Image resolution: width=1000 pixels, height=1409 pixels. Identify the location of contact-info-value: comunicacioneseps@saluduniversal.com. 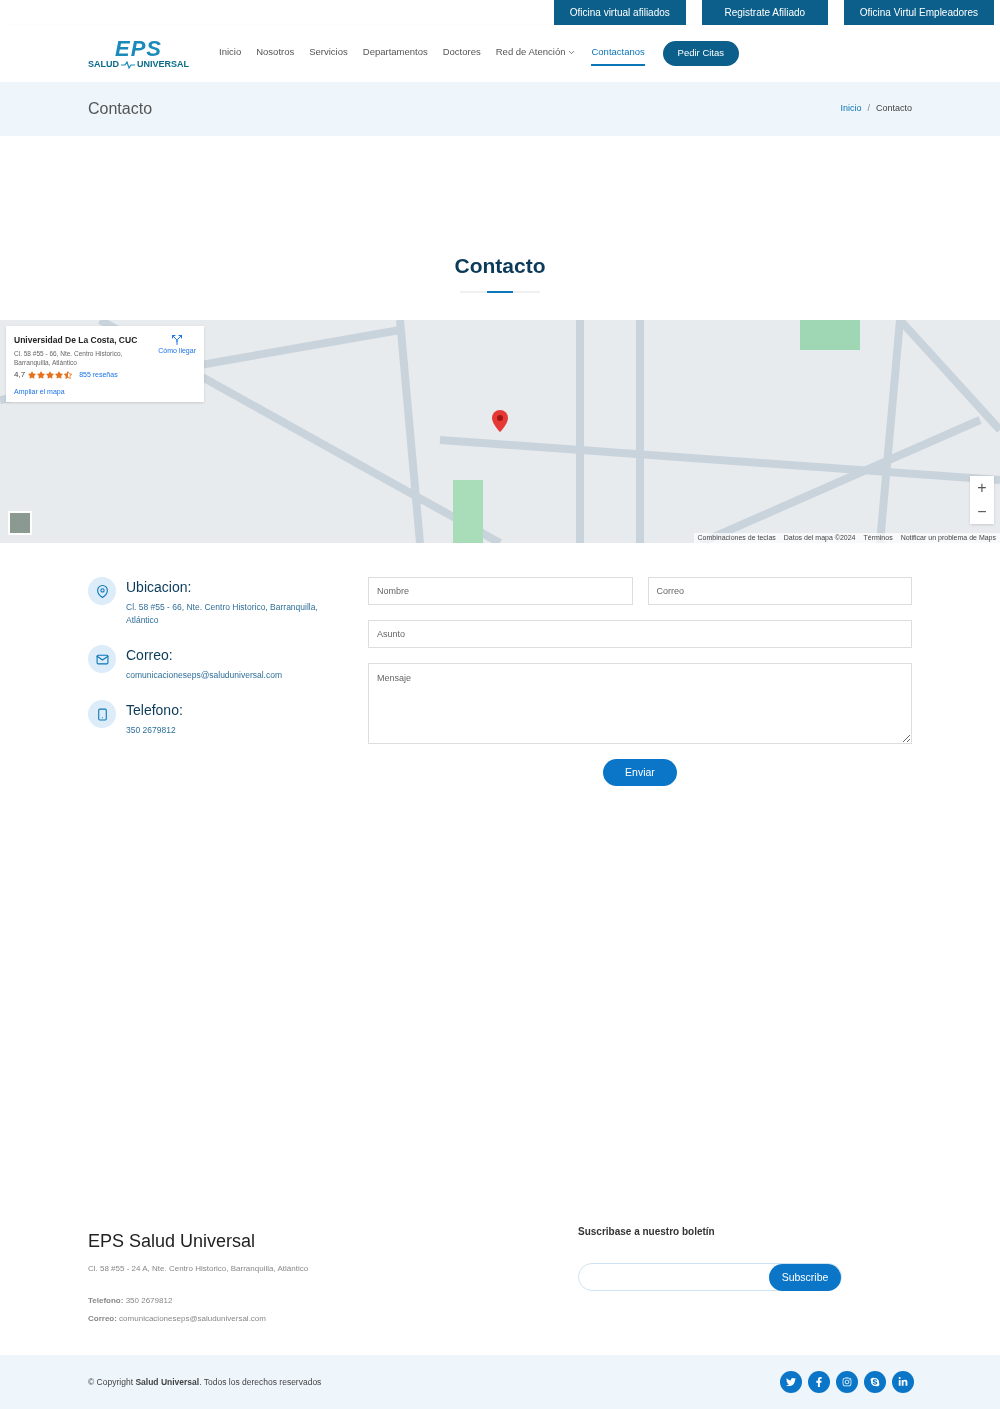
(205, 675).